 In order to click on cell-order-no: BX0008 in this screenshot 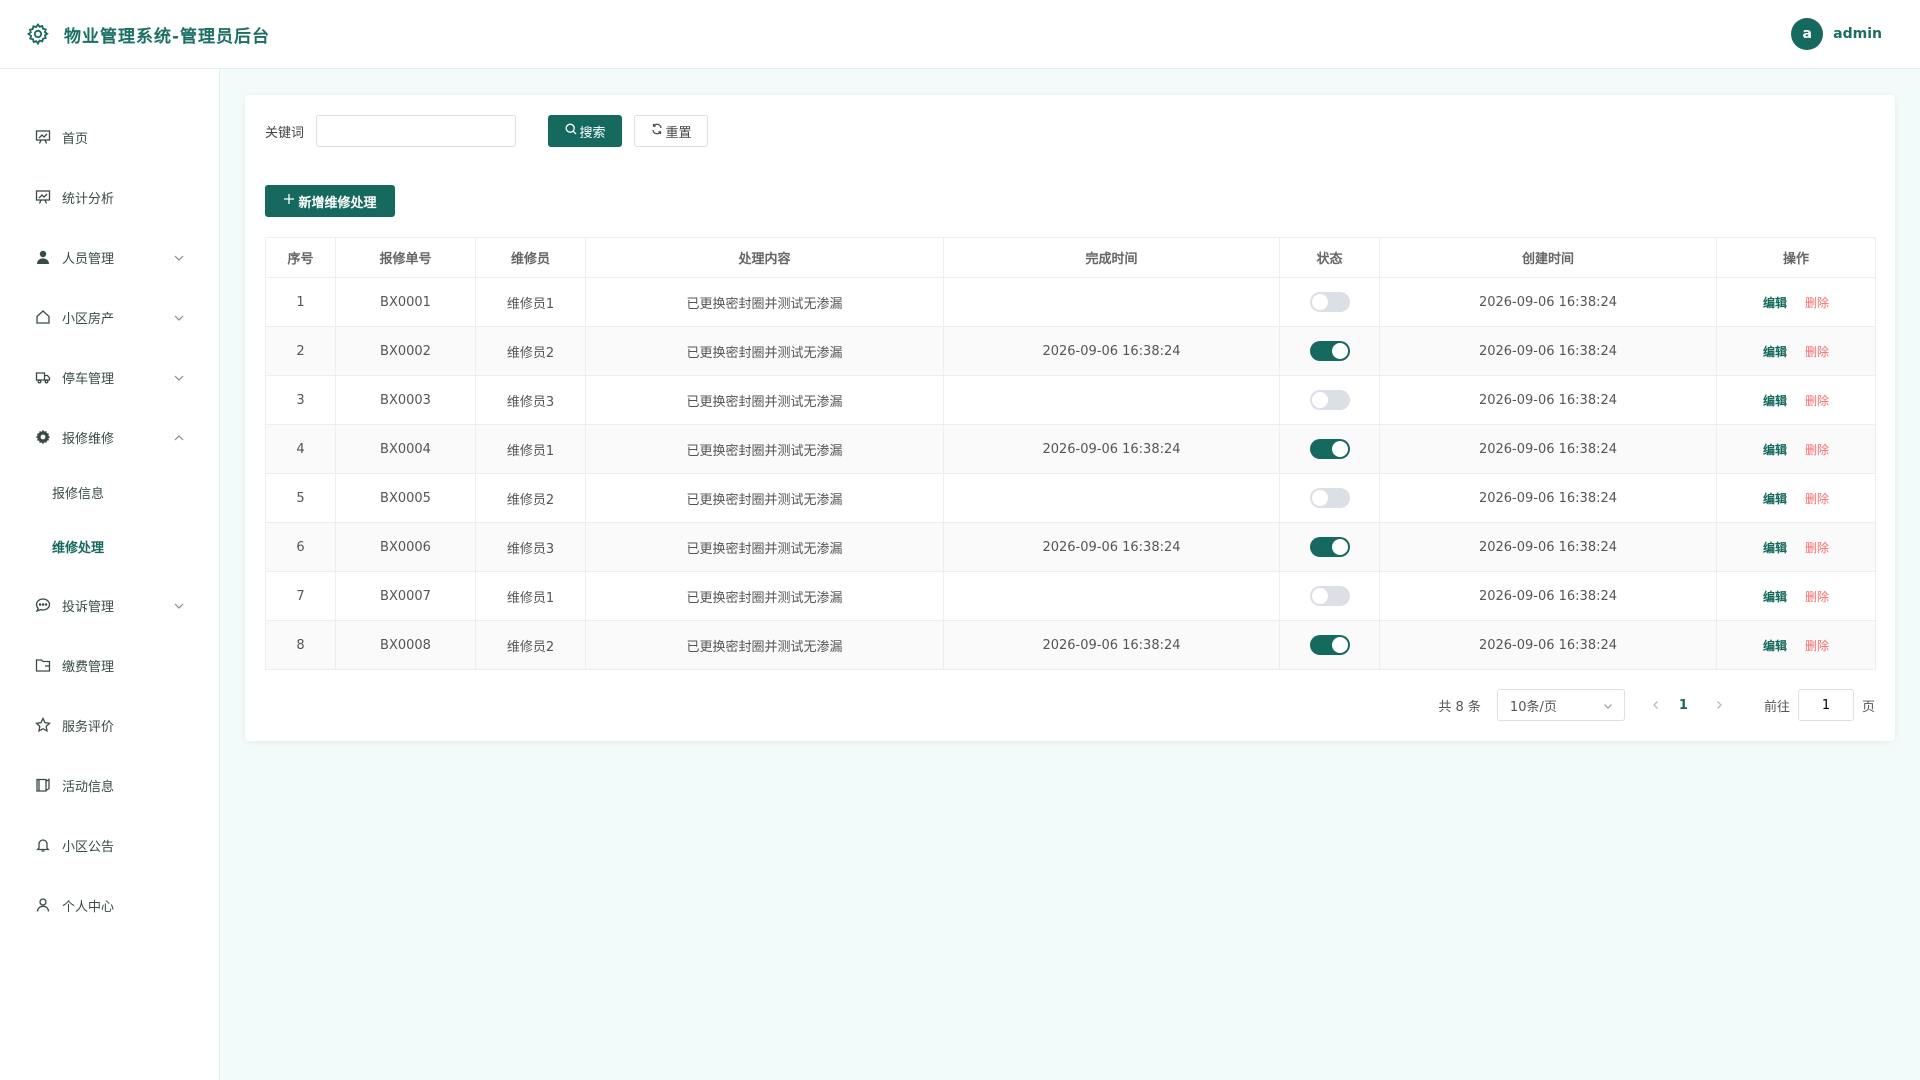, I will do `click(405, 645)`.